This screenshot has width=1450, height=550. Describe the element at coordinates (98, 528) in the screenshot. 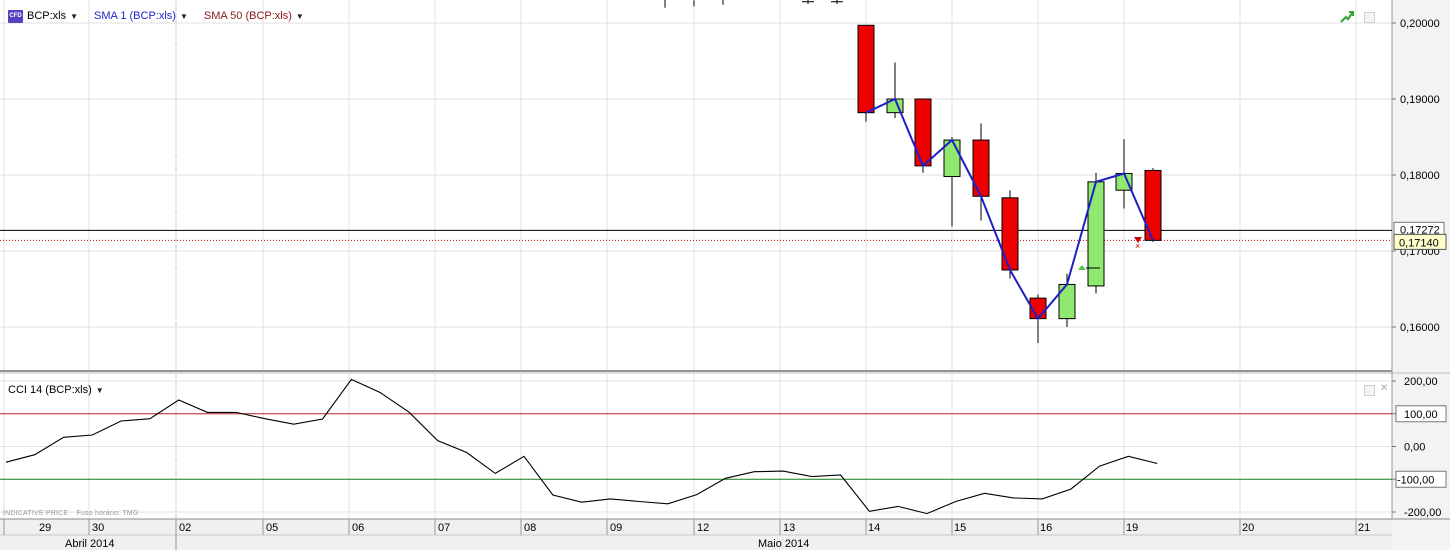

I see `day-label: 30` at that location.